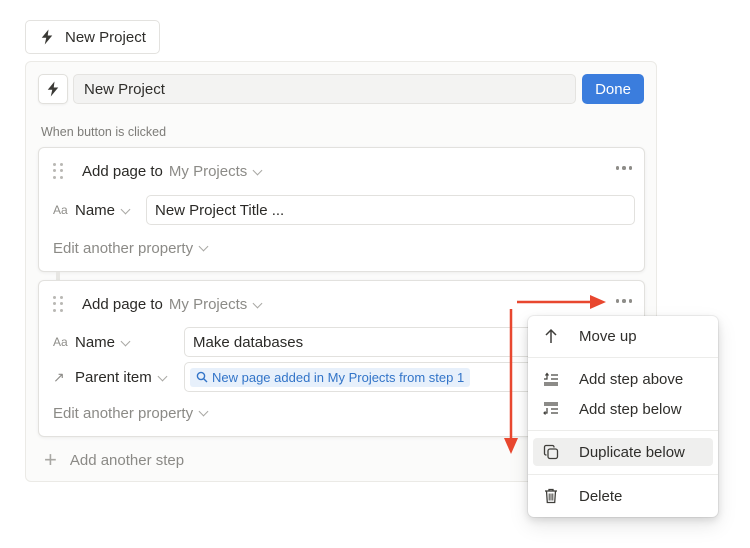 This screenshot has width=750, height=548. What do you see at coordinates (104, 132) in the screenshot?
I see `trigger-label: When button is clicked` at bounding box center [104, 132].